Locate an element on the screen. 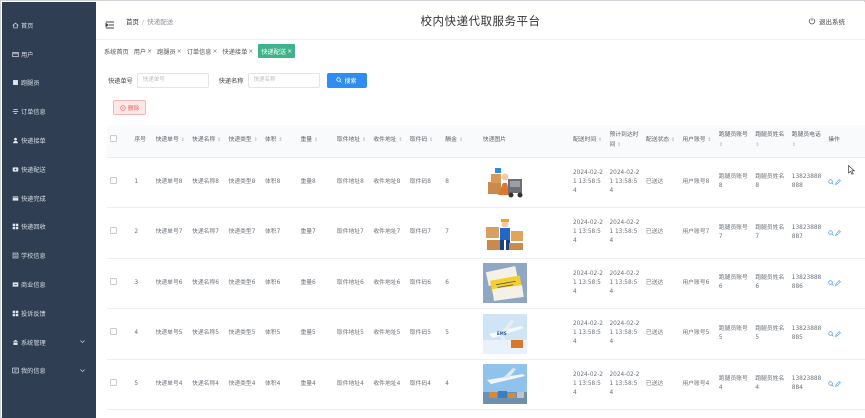 Image resolution: width=865 pixels, height=418 pixels. tab-label: 快递接单 is located at coordinates (235, 52).